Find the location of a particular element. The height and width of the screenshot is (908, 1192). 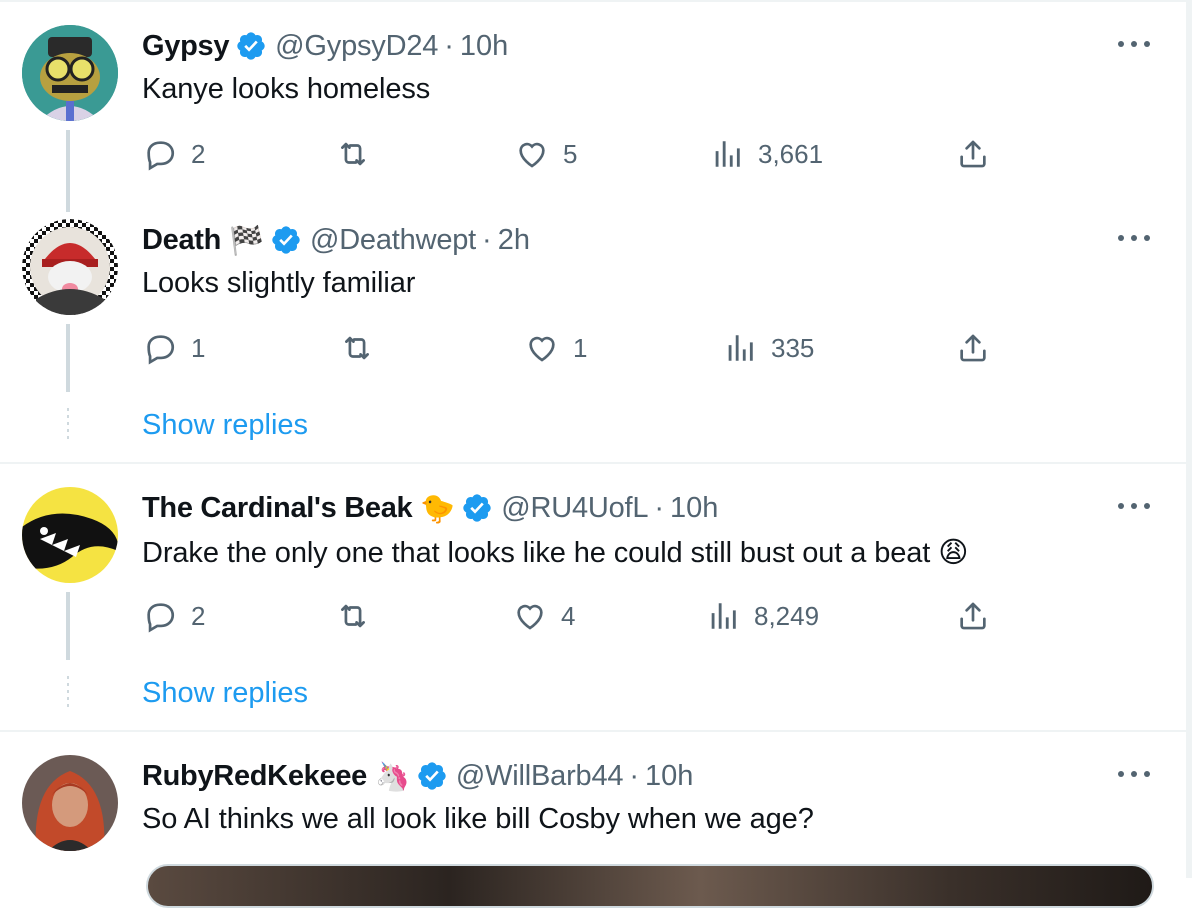

avatar-rubyredkekeee is located at coordinates (70, 803).